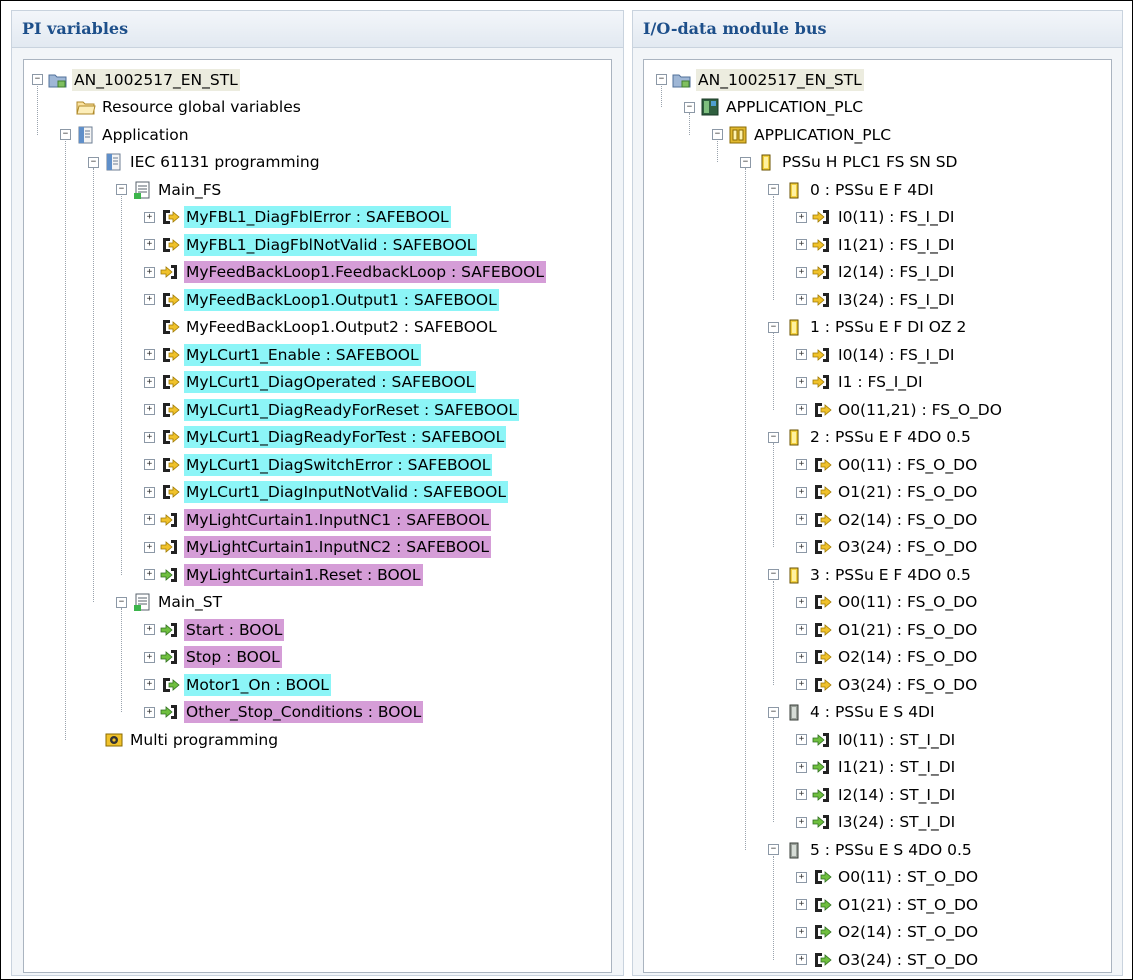 This screenshot has width=1133, height=980. What do you see at coordinates (170, 602) in the screenshot?
I see `variable-tree-node: − Main_ST` at bounding box center [170, 602].